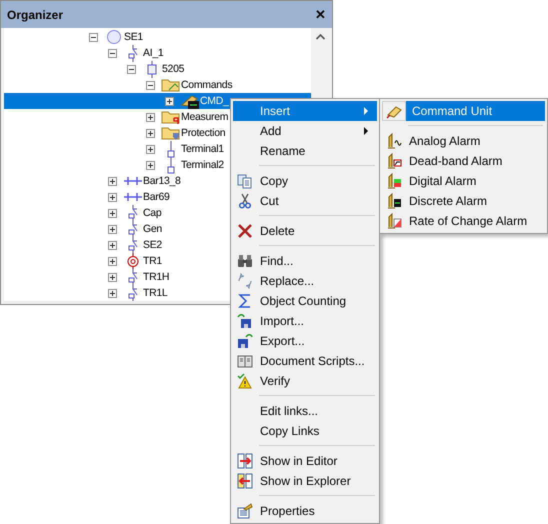  I want to click on tree-label: CMD_, so click(214, 101).